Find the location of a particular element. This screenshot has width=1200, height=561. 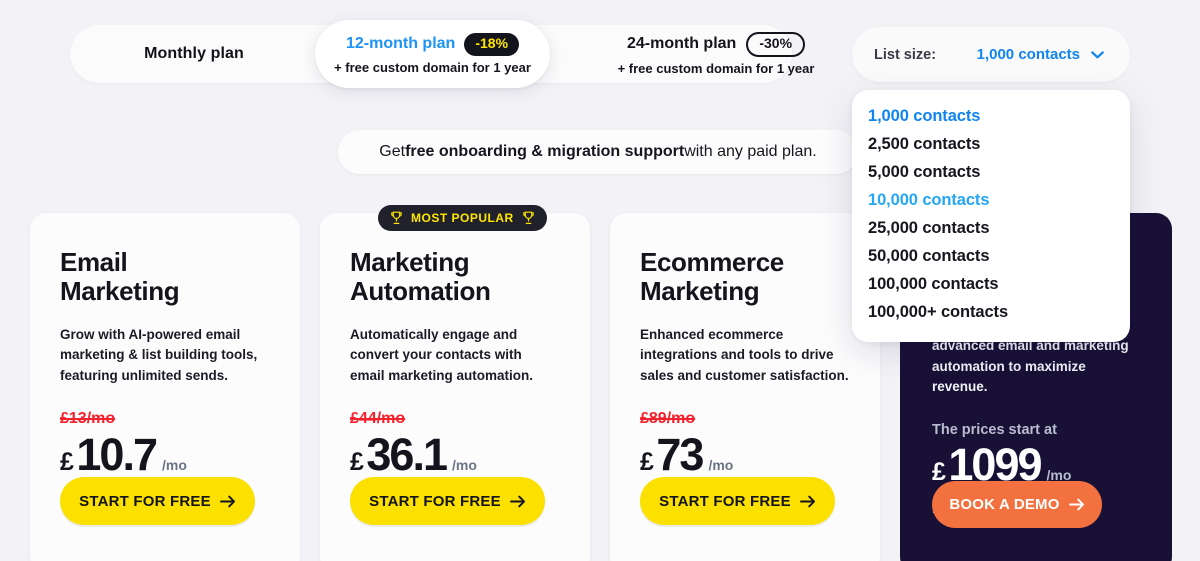

chevron-down-icon is located at coordinates (1097, 54).